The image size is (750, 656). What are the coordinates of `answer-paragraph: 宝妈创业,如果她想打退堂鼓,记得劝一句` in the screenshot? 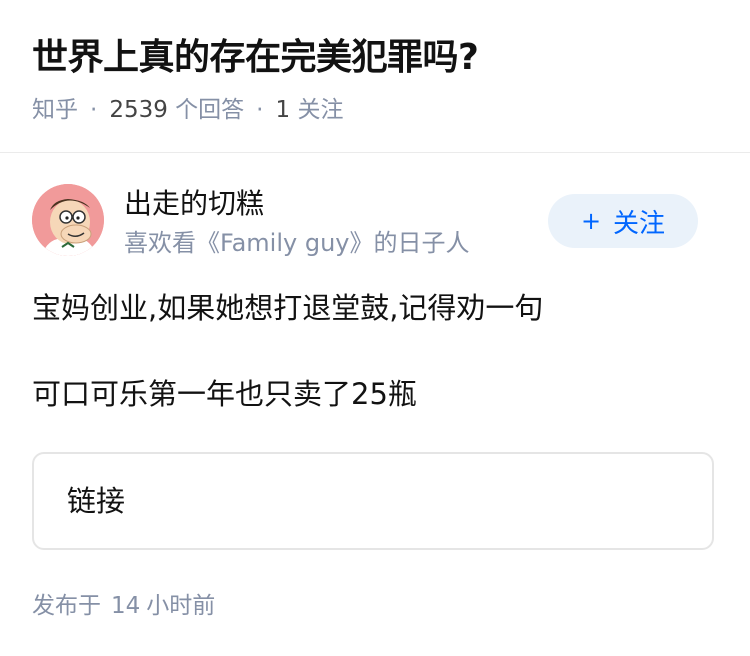 It's located at (288, 308).